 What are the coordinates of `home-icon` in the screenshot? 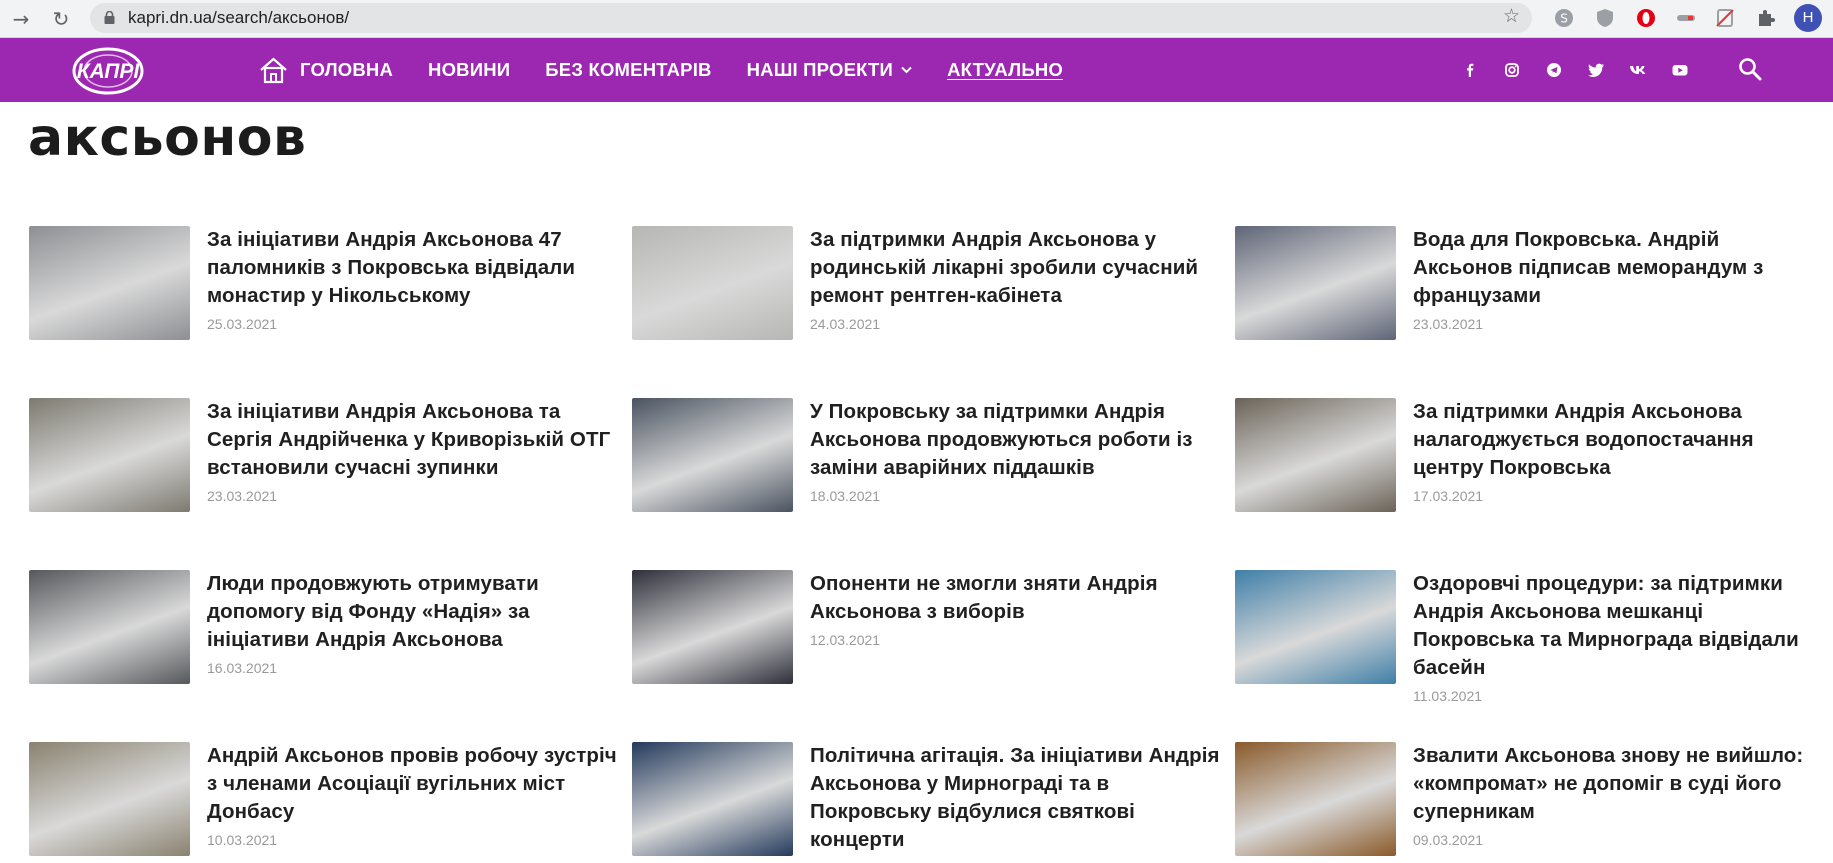 It's located at (273, 70).